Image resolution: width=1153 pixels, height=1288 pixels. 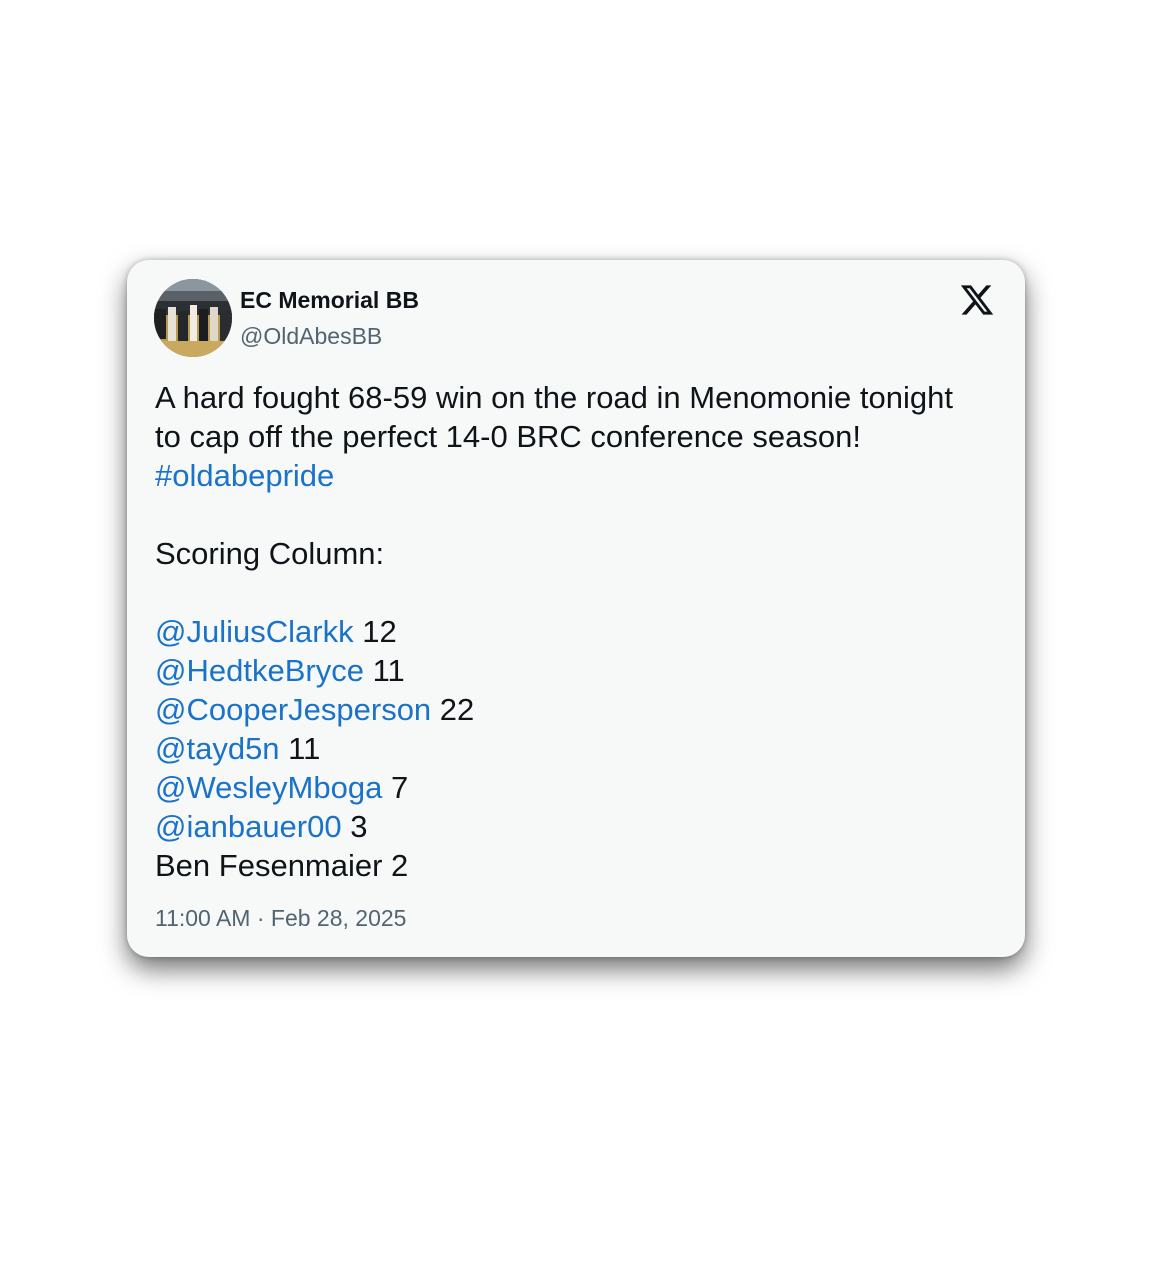 What do you see at coordinates (254, 631) in the screenshot?
I see `mention-link: @JuliusClarkk` at bounding box center [254, 631].